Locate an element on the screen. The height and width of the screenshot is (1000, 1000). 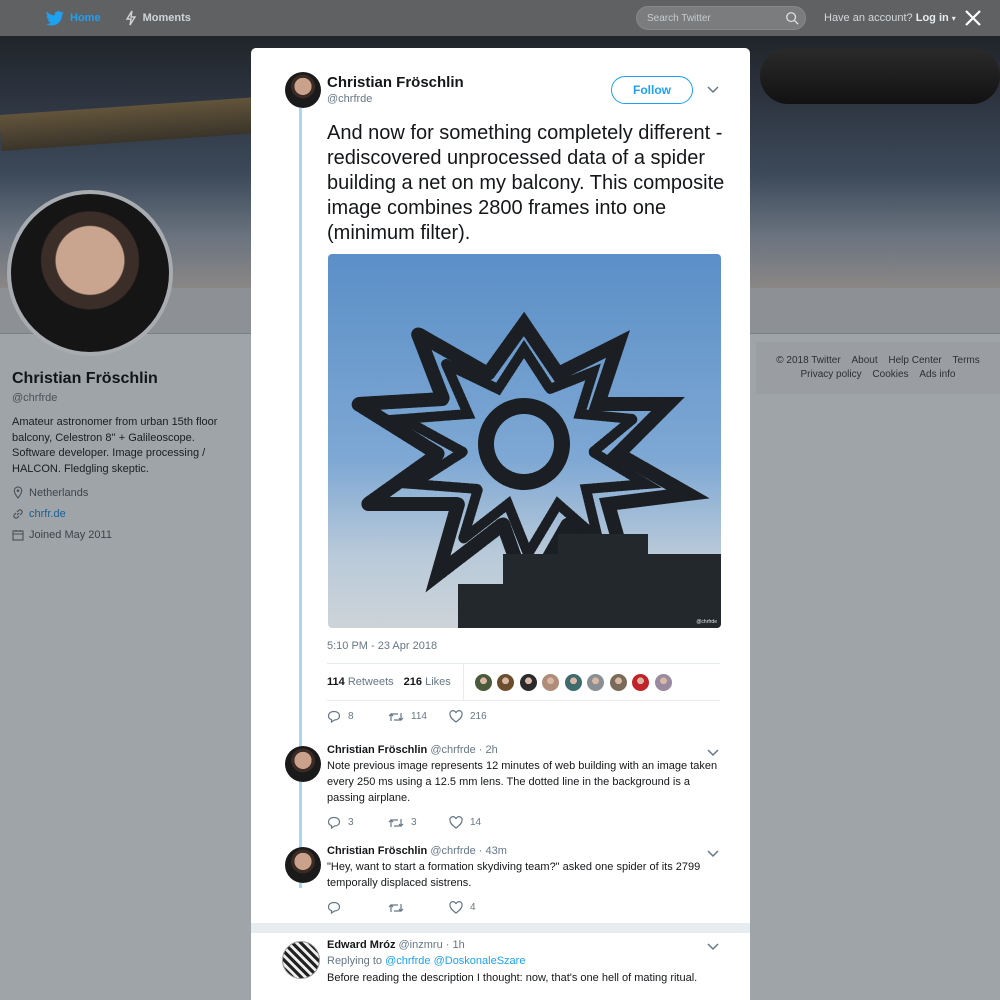
reply-2-actions: 4 is located at coordinates (418, 907).